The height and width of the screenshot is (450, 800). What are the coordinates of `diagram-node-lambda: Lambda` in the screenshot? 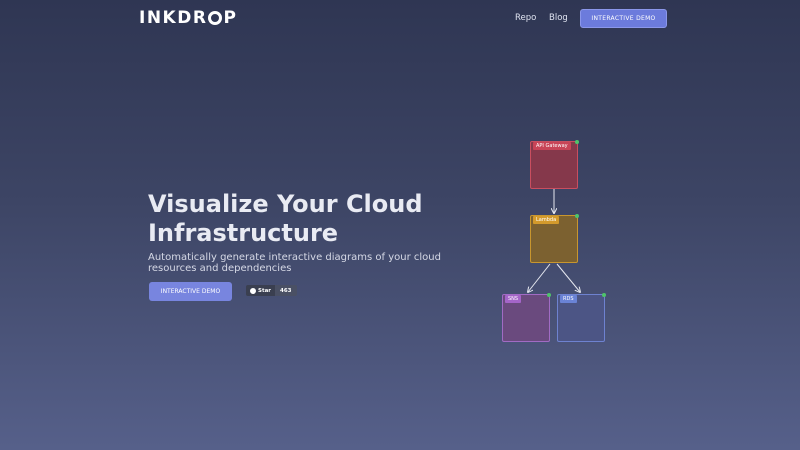 It's located at (554, 238).